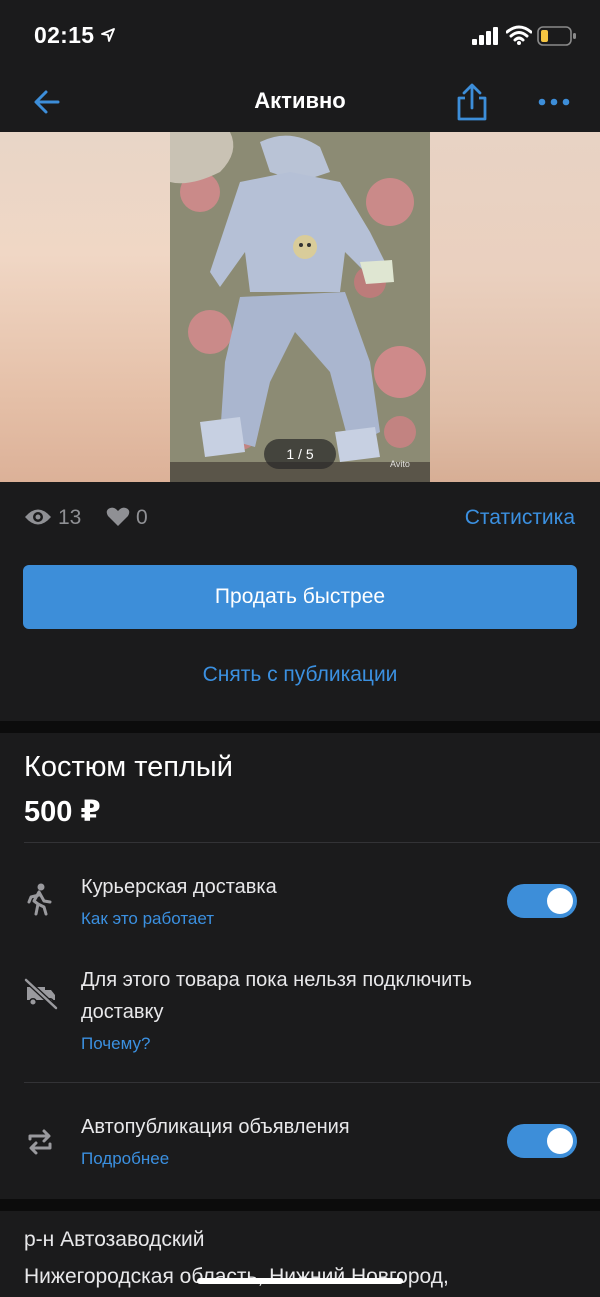  I want to click on option-title-delivery-line2: доставку, so click(122, 1012).